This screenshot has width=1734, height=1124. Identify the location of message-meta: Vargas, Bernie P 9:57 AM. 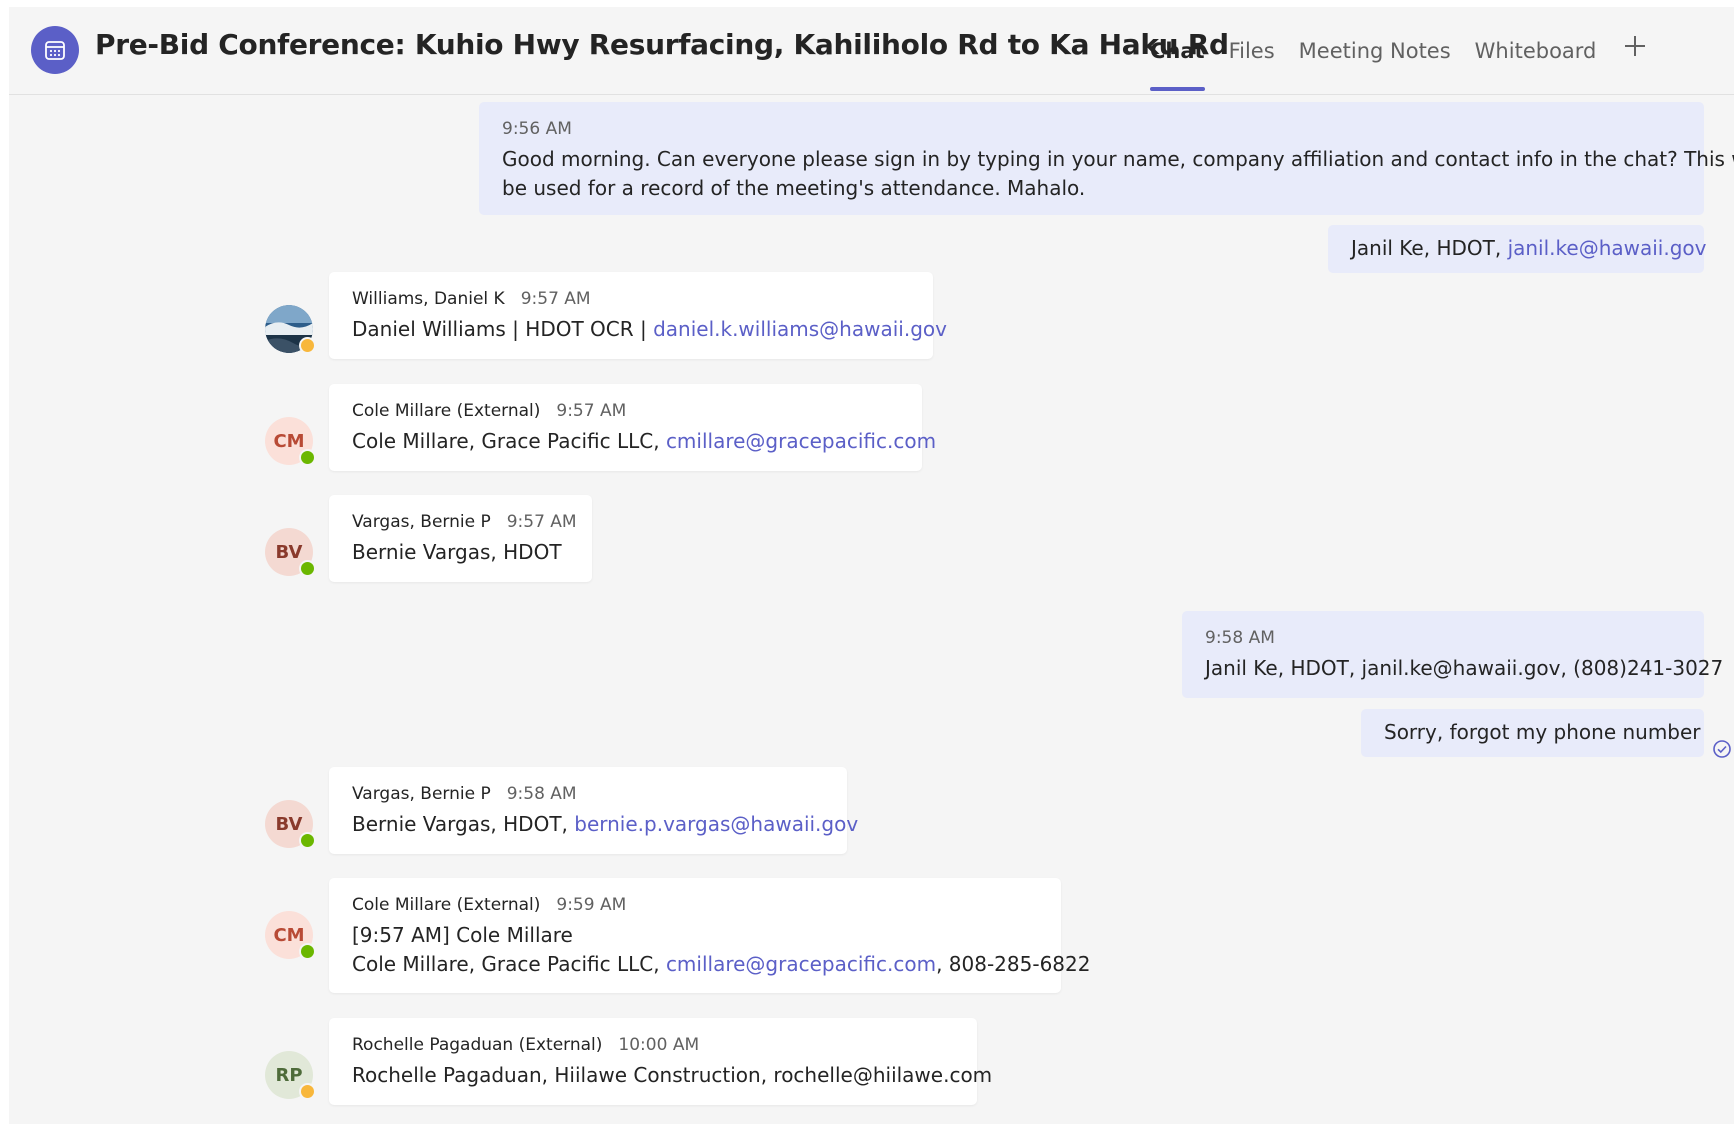
(464, 522).